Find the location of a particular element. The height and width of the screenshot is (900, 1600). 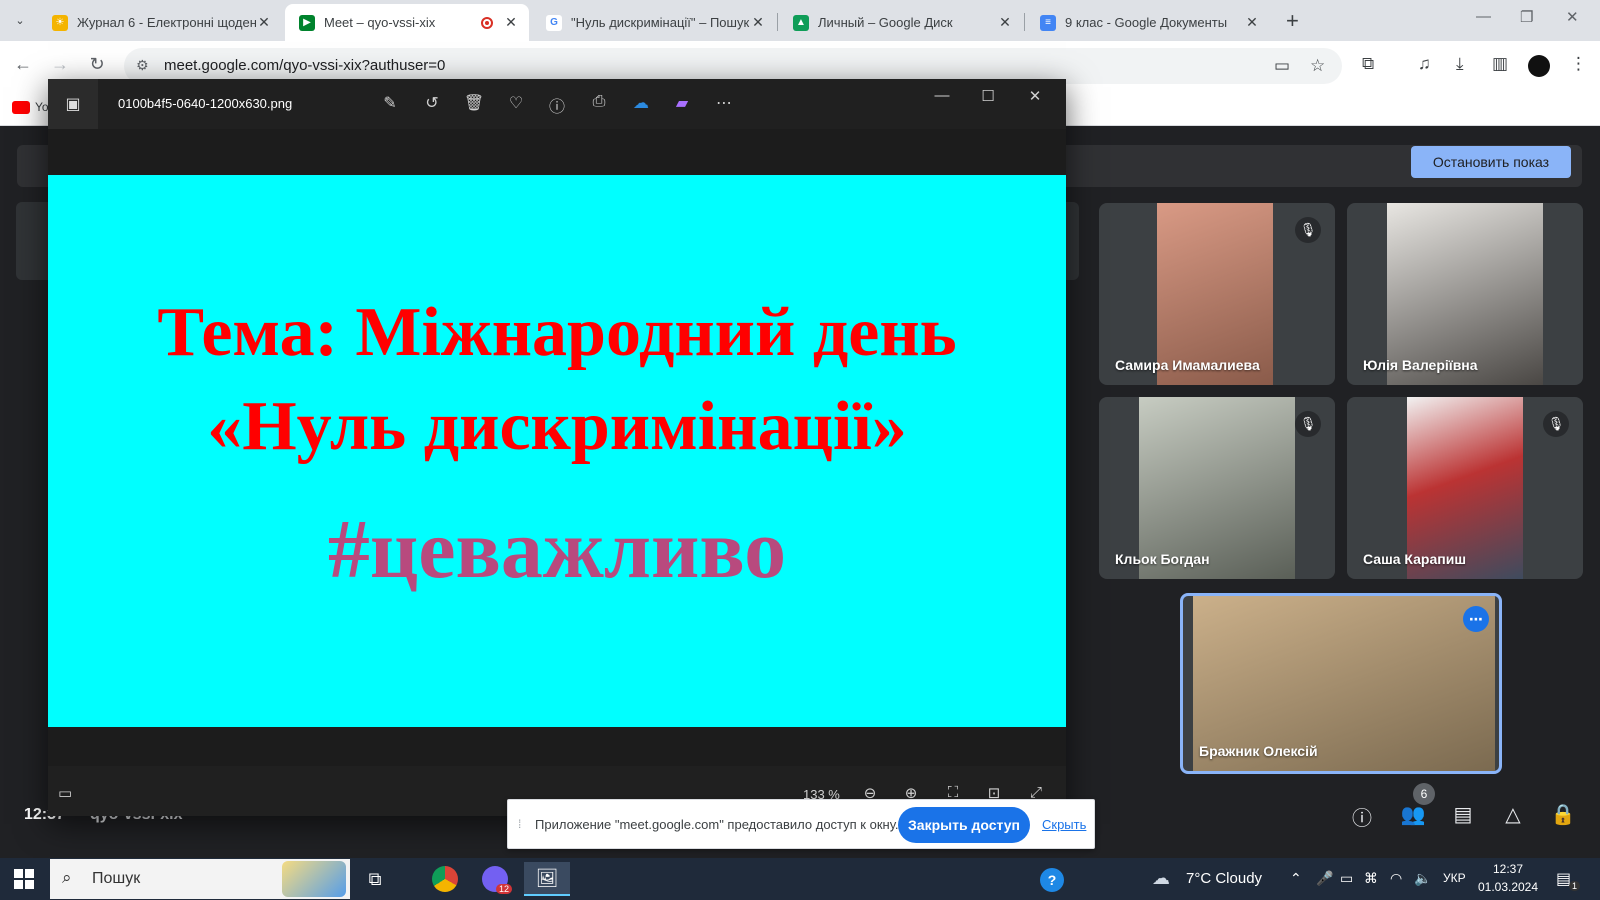

close-window-icon: ✕ is located at coordinates (1572, 17).